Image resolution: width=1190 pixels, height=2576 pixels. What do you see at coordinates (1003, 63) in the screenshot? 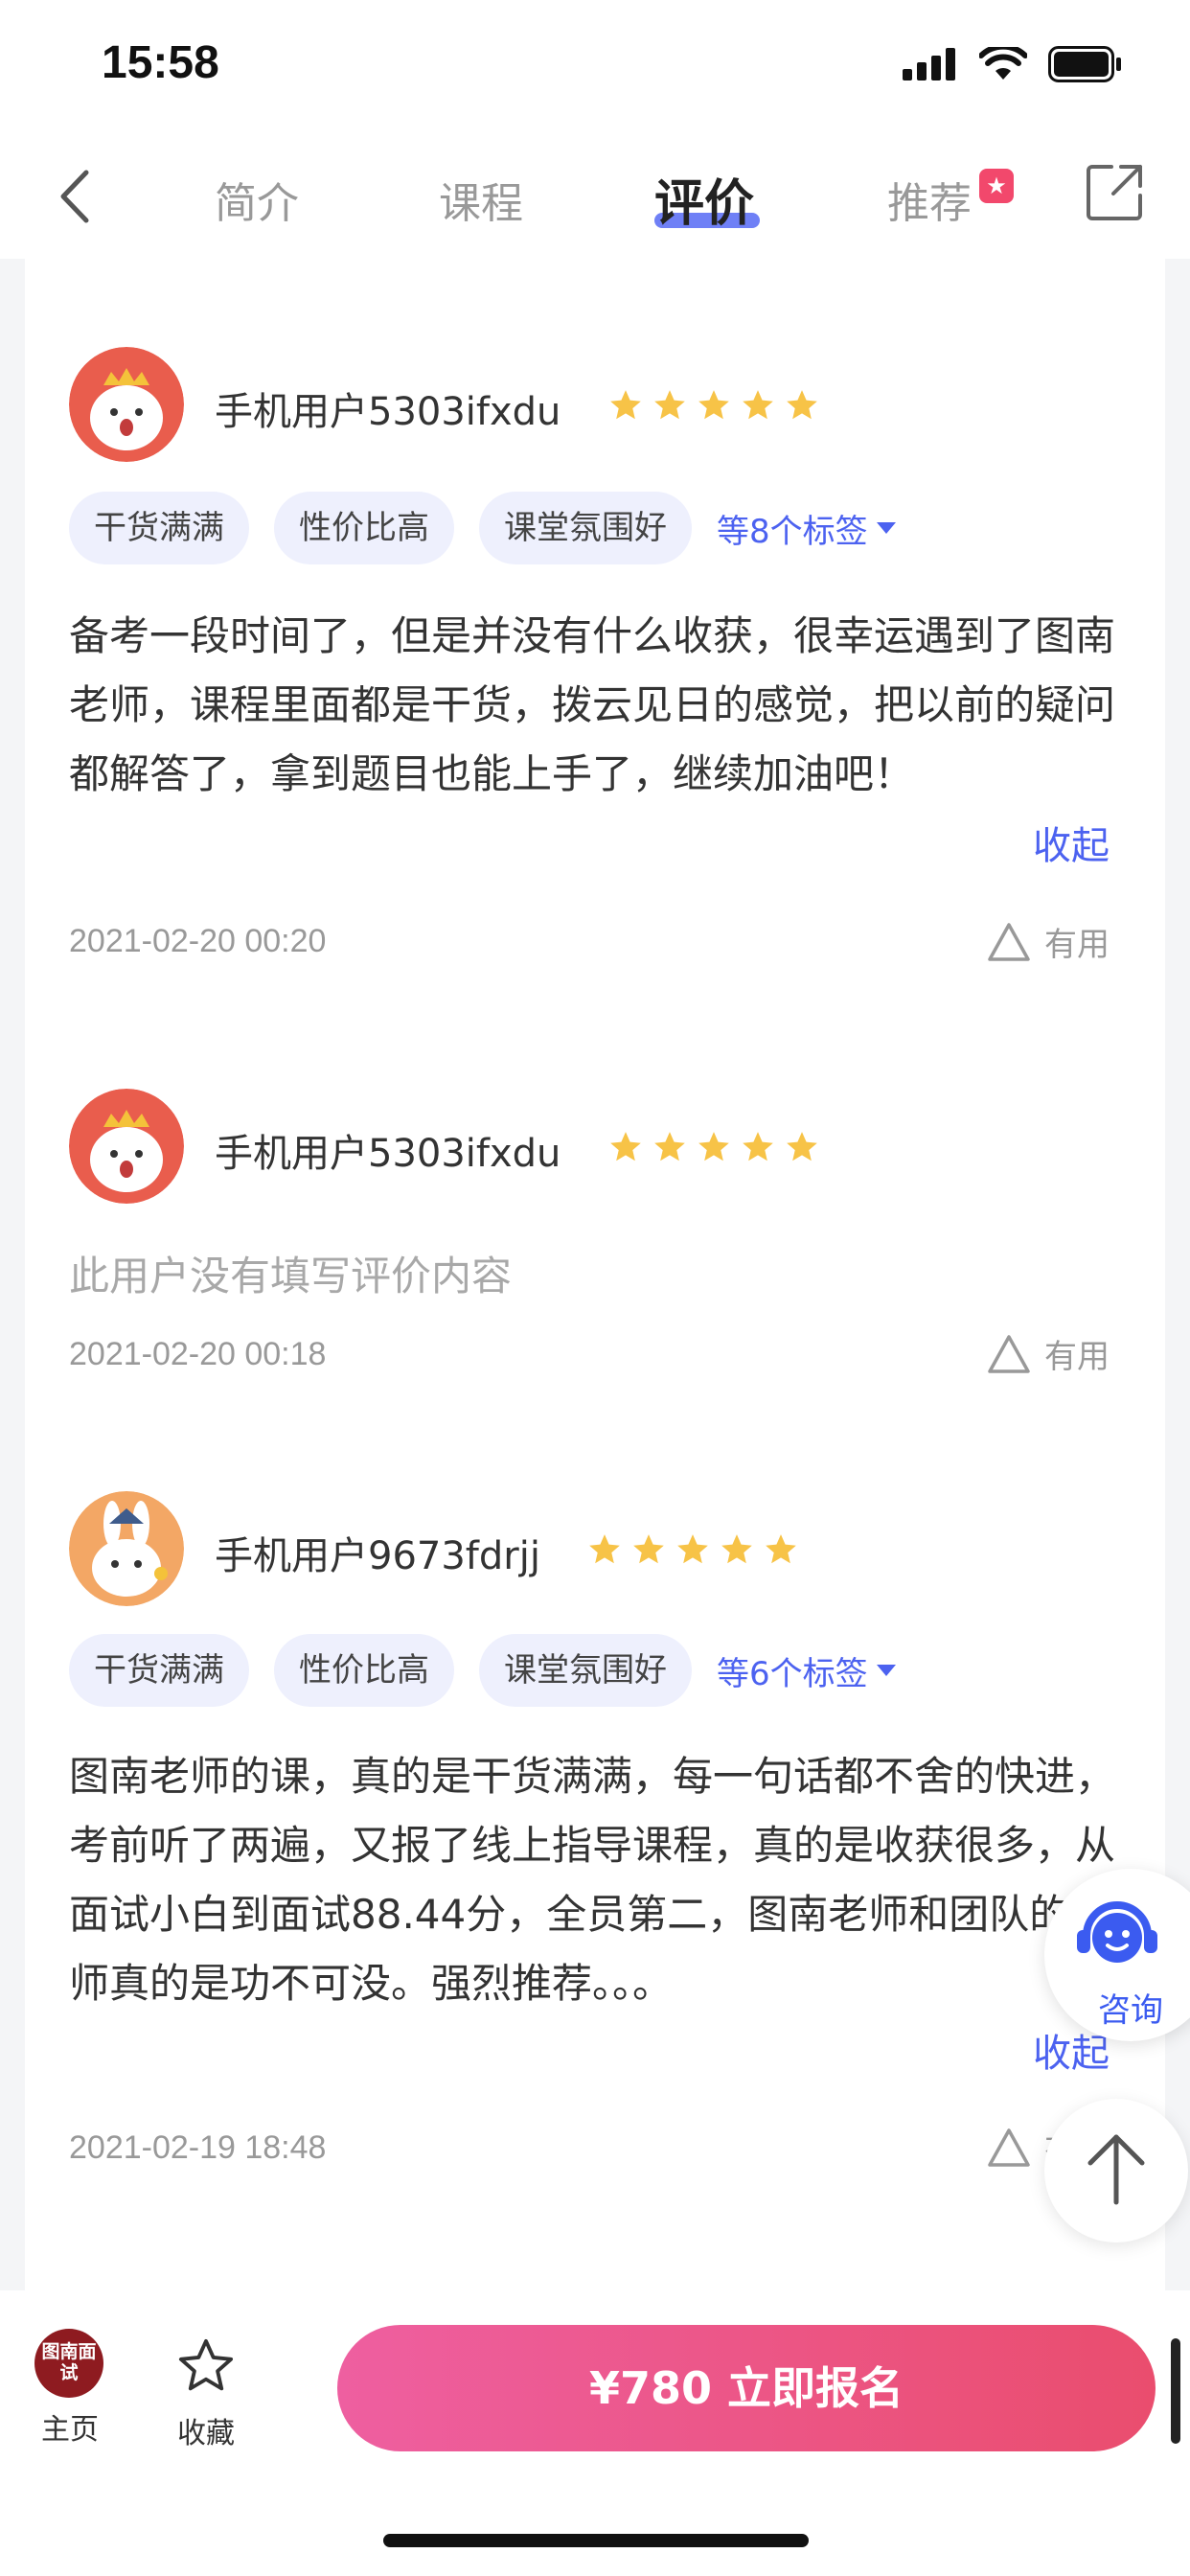
I see `wifi-icon` at bounding box center [1003, 63].